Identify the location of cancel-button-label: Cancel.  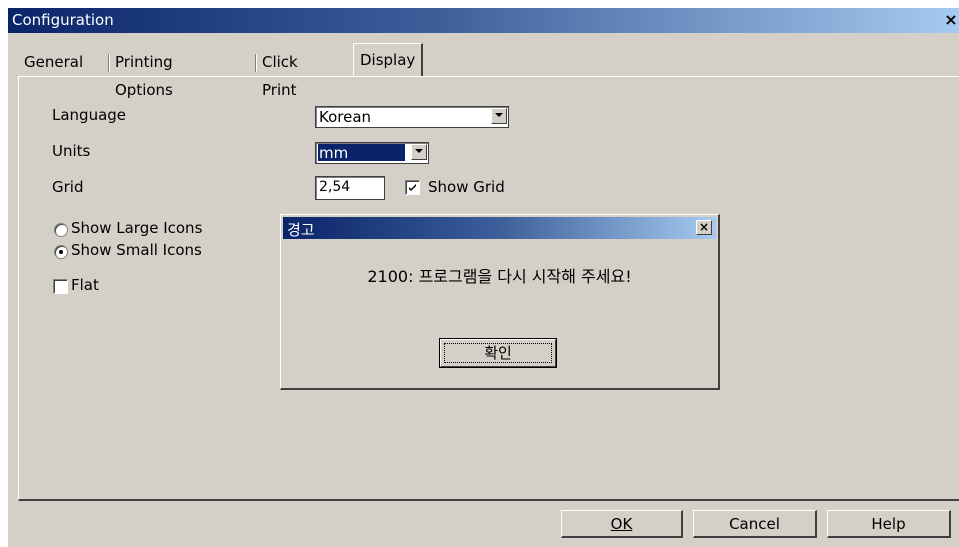
(754, 524).